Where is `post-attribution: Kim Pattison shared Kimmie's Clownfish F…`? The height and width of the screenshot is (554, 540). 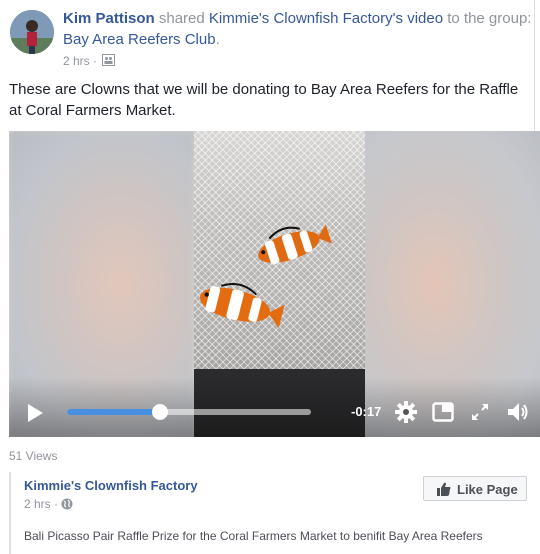 post-attribution: Kim Pattison shared Kimmie's Clownfish F… is located at coordinates (298, 29).